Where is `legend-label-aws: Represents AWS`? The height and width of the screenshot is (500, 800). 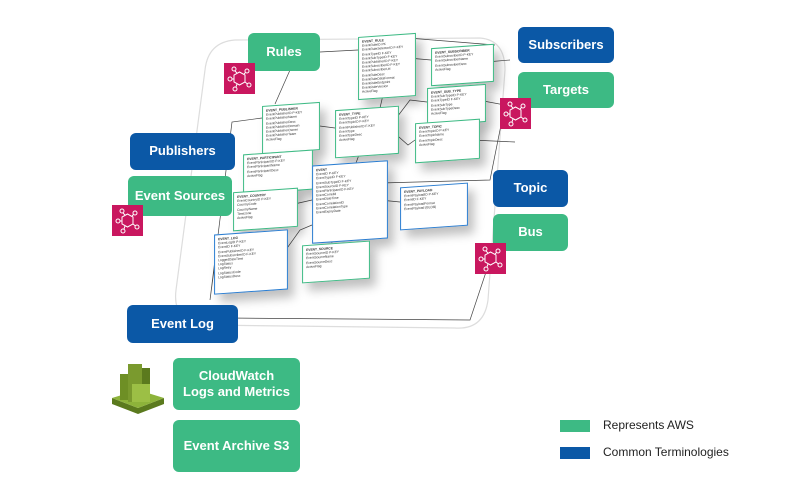 legend-label-aws: Represents AWS is located at coordinates (648, 425).